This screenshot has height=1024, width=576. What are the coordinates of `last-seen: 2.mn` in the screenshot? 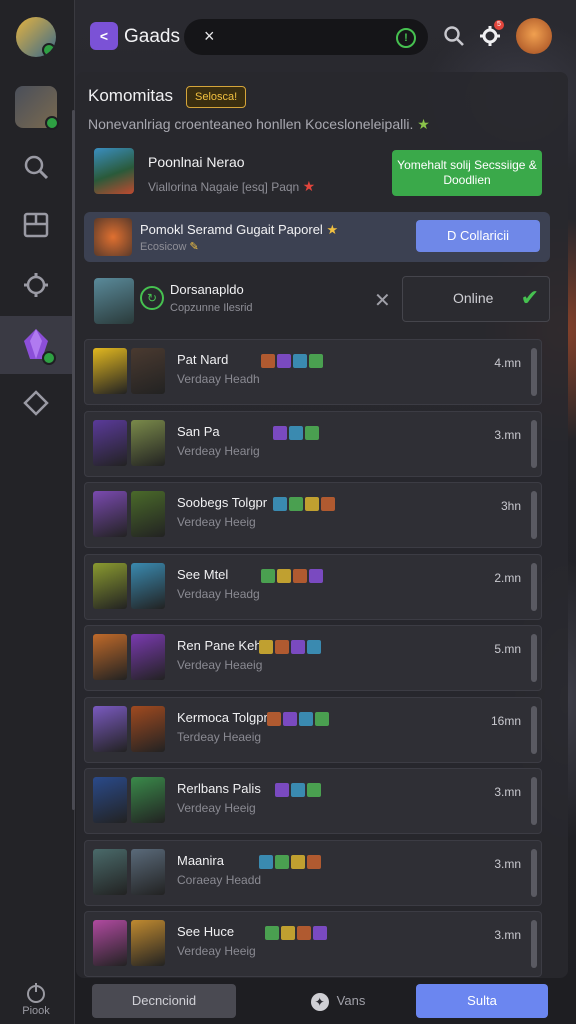 It's located at (507, 577).